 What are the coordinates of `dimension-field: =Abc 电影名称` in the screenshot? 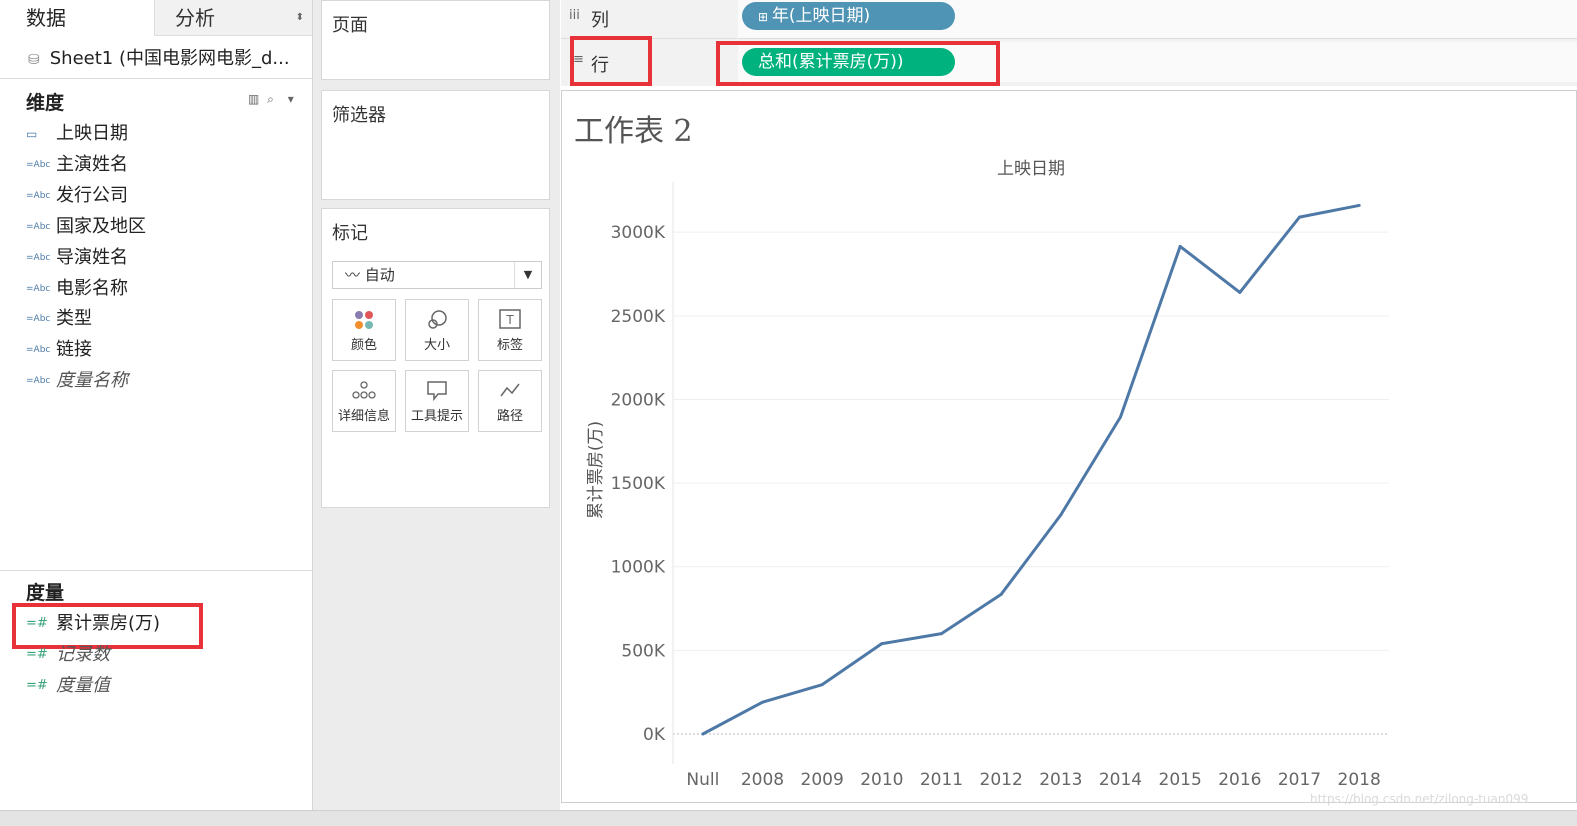 It's located at (77, 289).